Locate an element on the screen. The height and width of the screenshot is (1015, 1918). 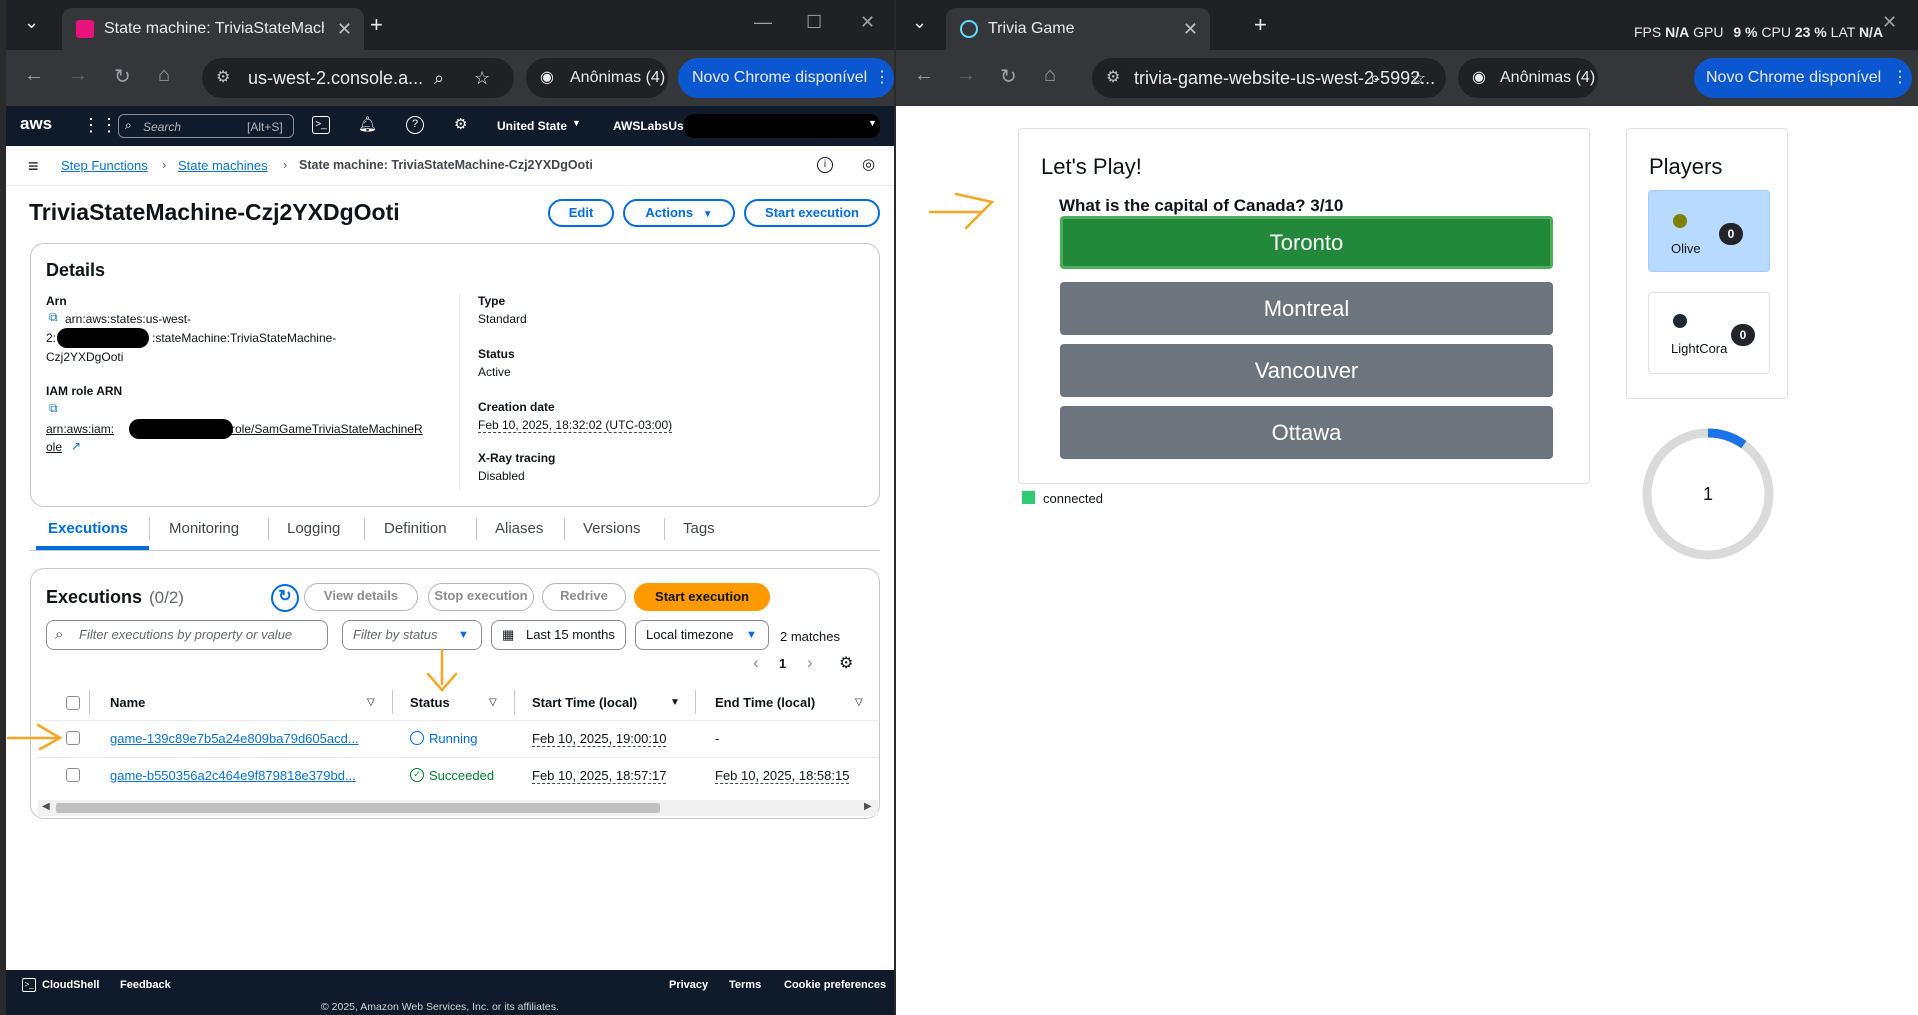
answer-button-ottawa: Ottawa is located at coordinates (1306, 432).